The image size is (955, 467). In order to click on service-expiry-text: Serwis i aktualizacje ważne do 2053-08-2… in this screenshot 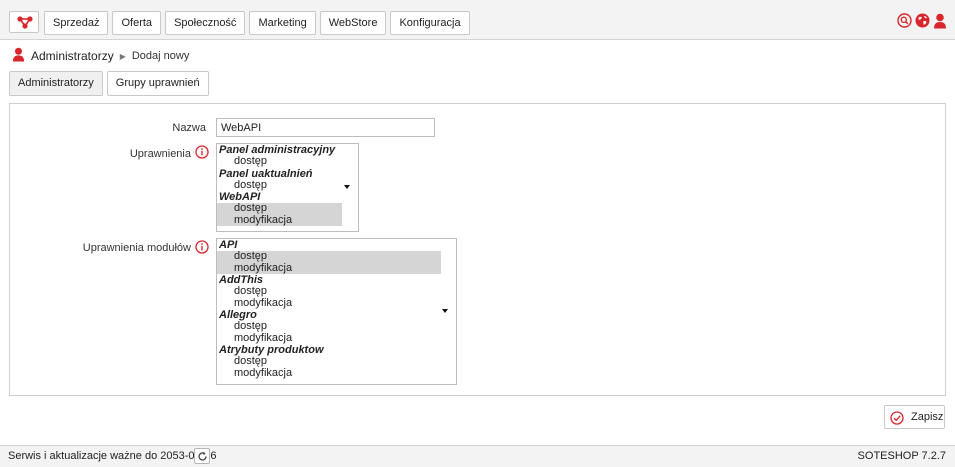, I will do `click(112, 456)`.